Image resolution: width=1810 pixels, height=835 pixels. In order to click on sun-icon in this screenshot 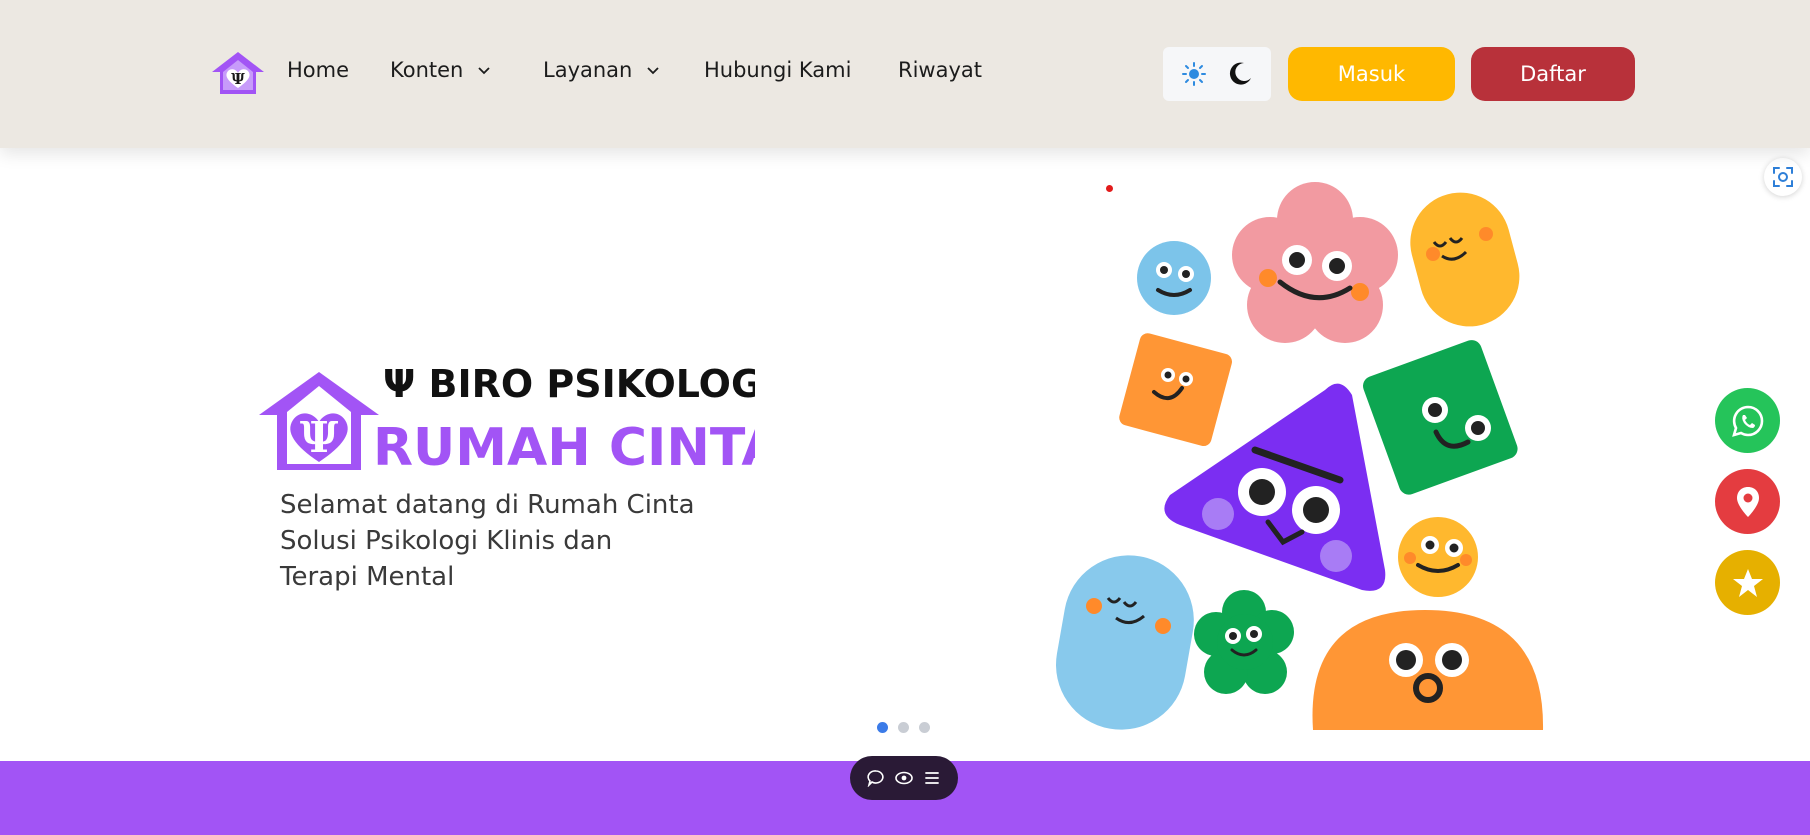, I will do `click(1194, 74)`.